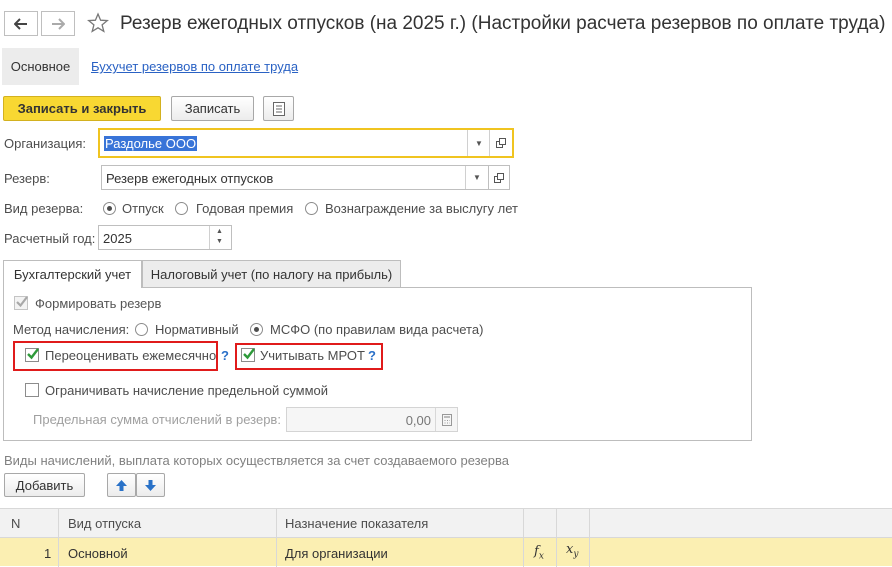 This screenshot has width=892, height=567. Describe the element at coordinates (130, 355) in the screenshot. I see `revalue-monthly-label: Переоценивать ежемесячно` at that location.